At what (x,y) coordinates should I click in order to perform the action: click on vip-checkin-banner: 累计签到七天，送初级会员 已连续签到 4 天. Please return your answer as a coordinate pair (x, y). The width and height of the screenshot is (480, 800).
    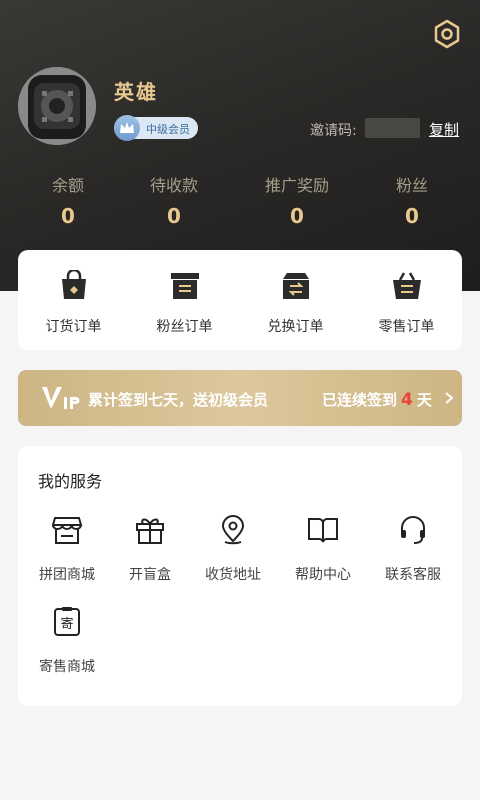
    Looking at the image, I should click on (240, 398).